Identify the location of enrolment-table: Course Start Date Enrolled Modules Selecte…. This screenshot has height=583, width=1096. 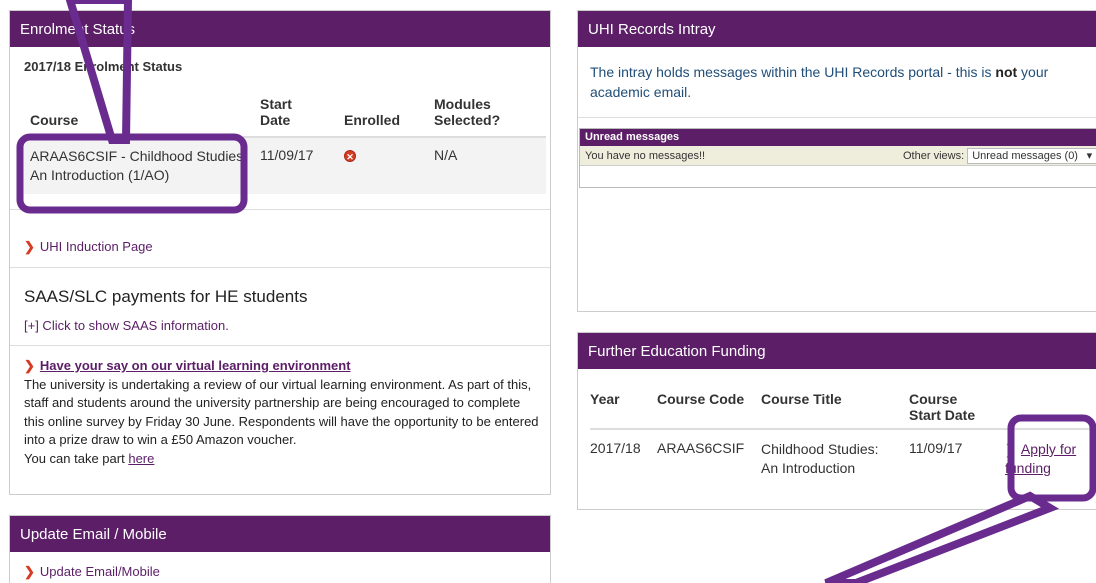
(285, 144).